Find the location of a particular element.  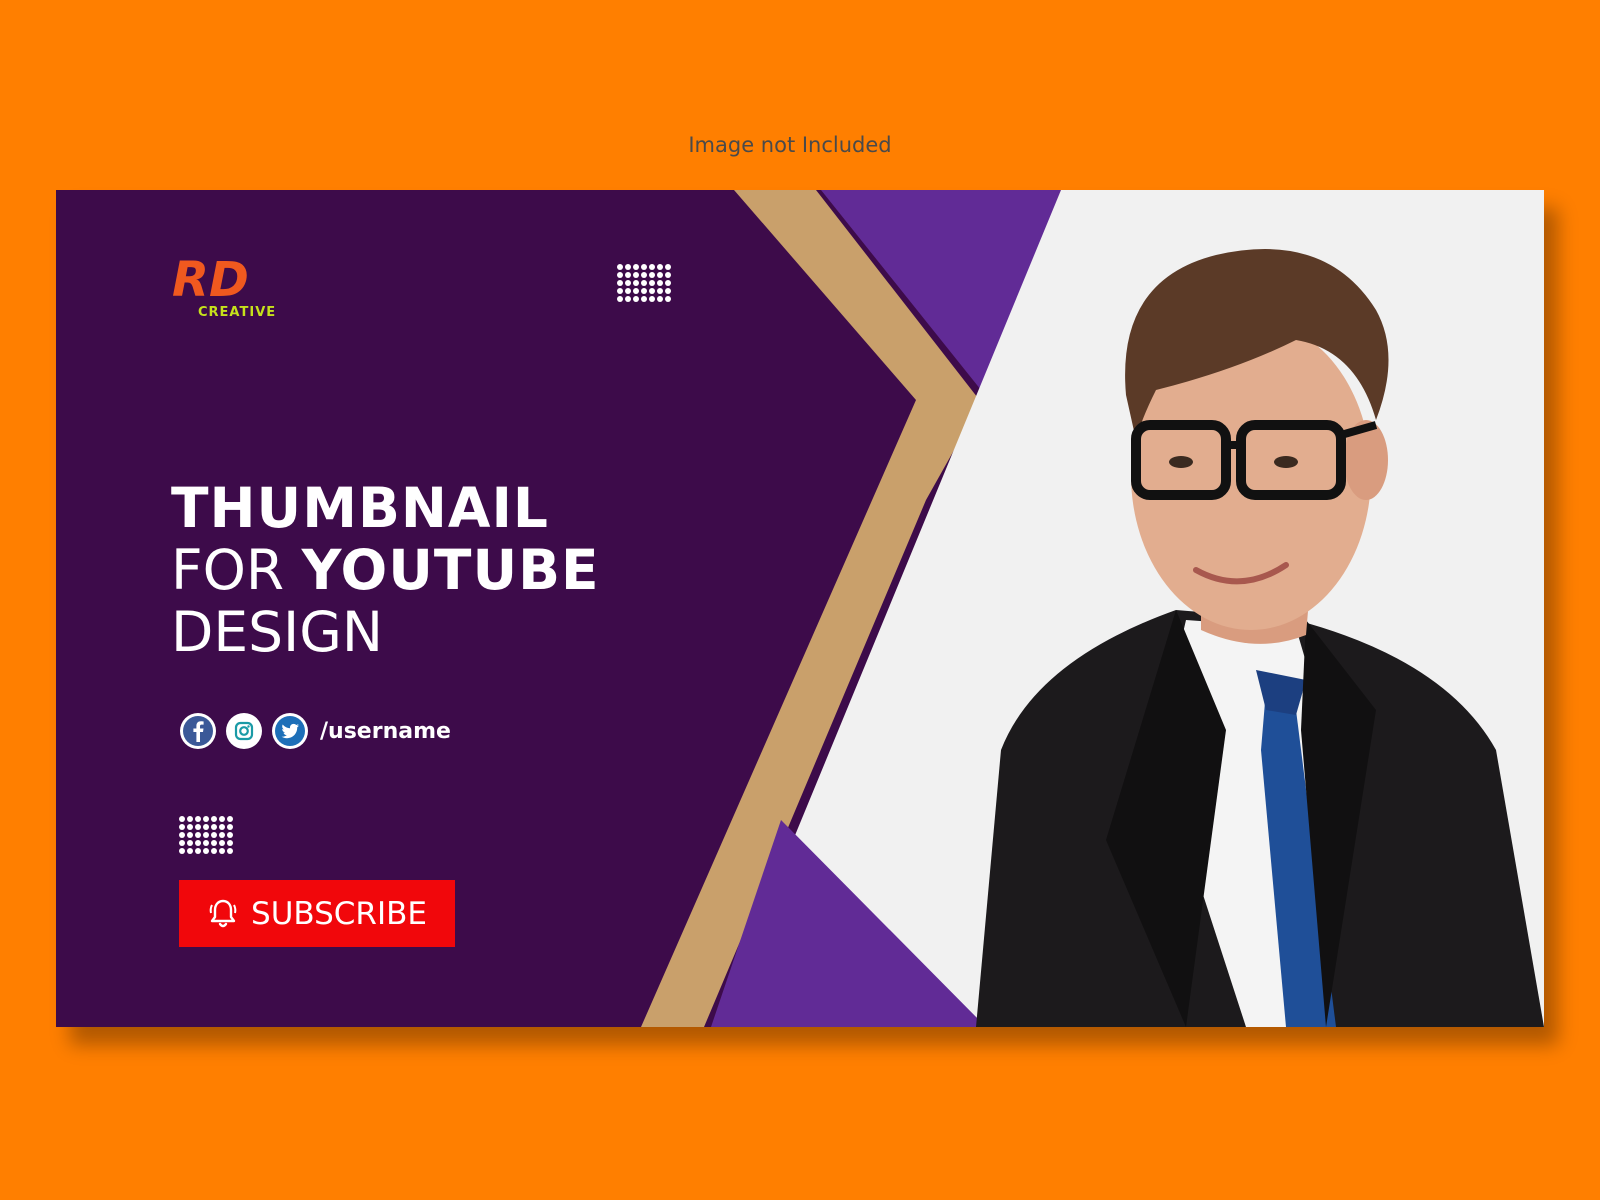

social-handle: /username is located at coordinates (385, 731).